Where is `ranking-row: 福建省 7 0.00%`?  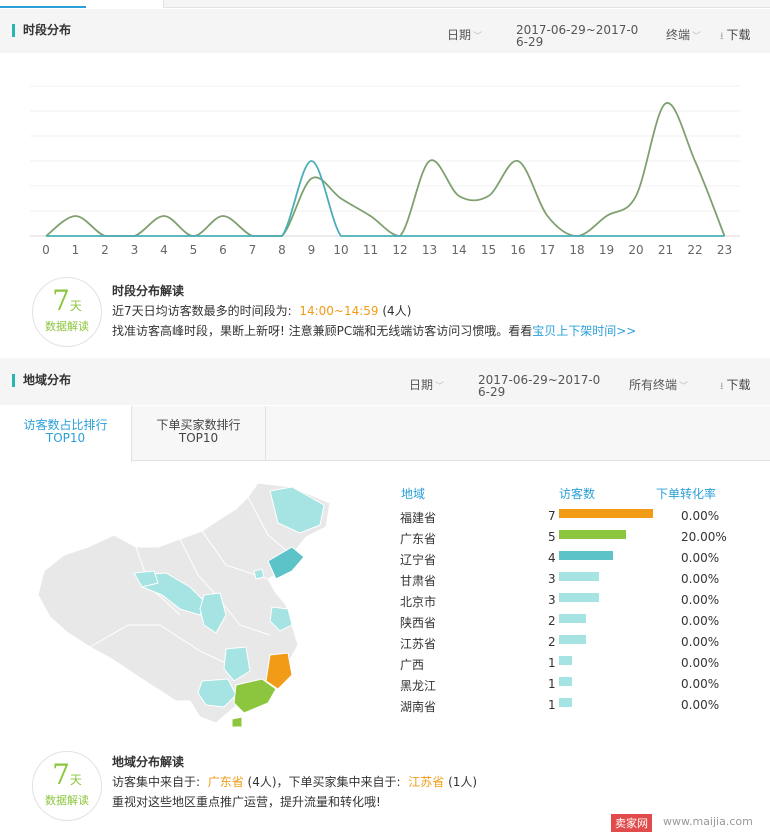
ranking-row: 福建省 7 0.00% is located at coordinates (385, 519).